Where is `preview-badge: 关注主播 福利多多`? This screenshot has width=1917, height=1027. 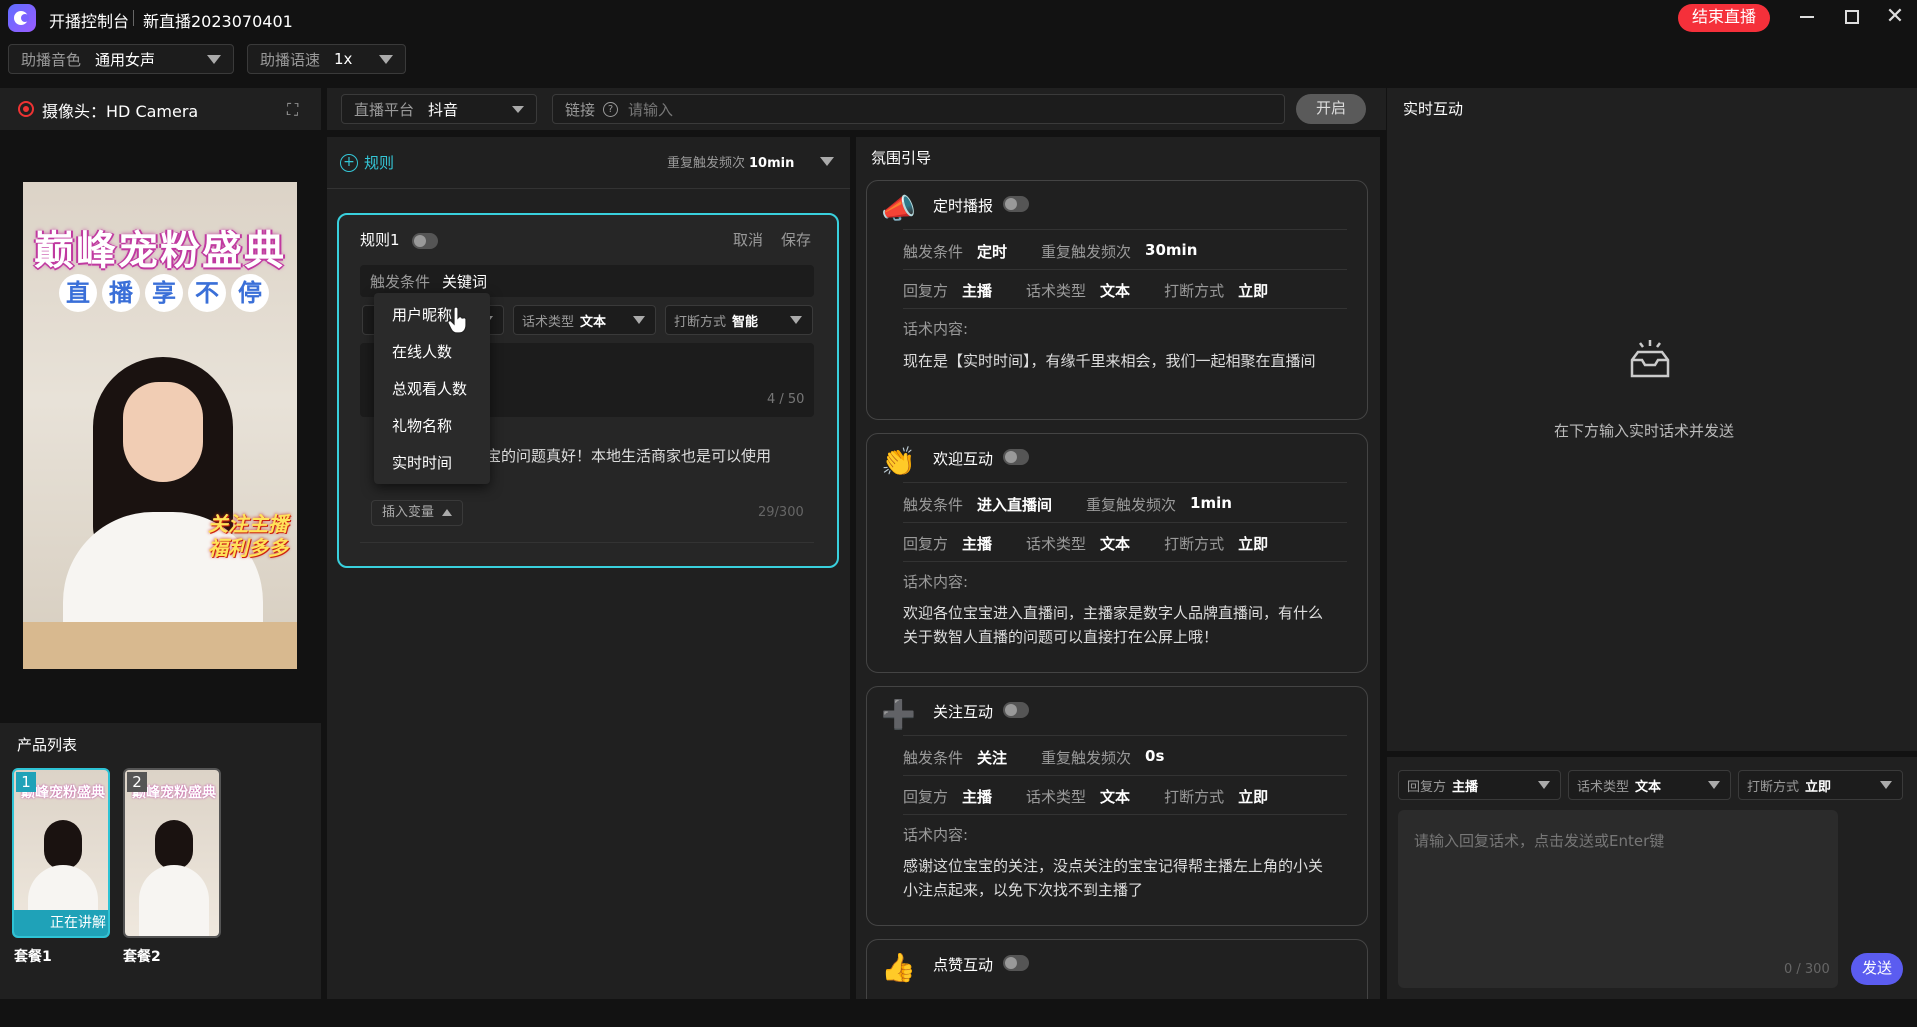
preview-badge: 关注主播 福利多多 is located at coordinates (233, 536).